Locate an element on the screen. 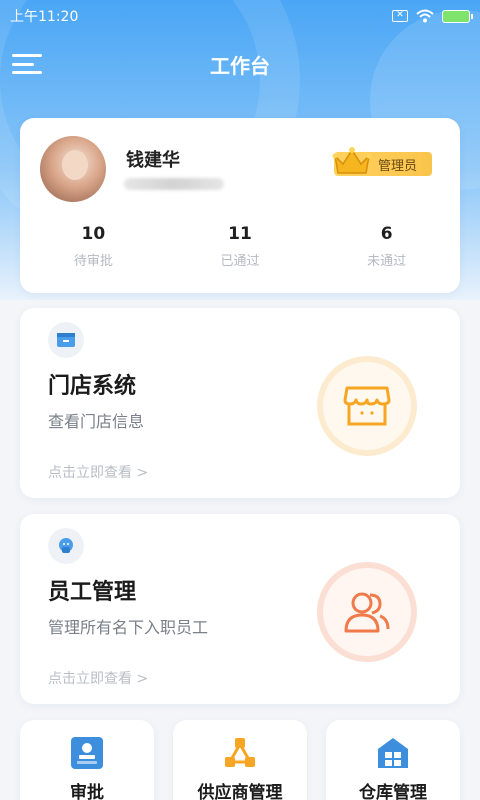 Image resolution: width=480 pixels, height=800 pixels. page-title: 工作台 is located at coordinates (240, 65).